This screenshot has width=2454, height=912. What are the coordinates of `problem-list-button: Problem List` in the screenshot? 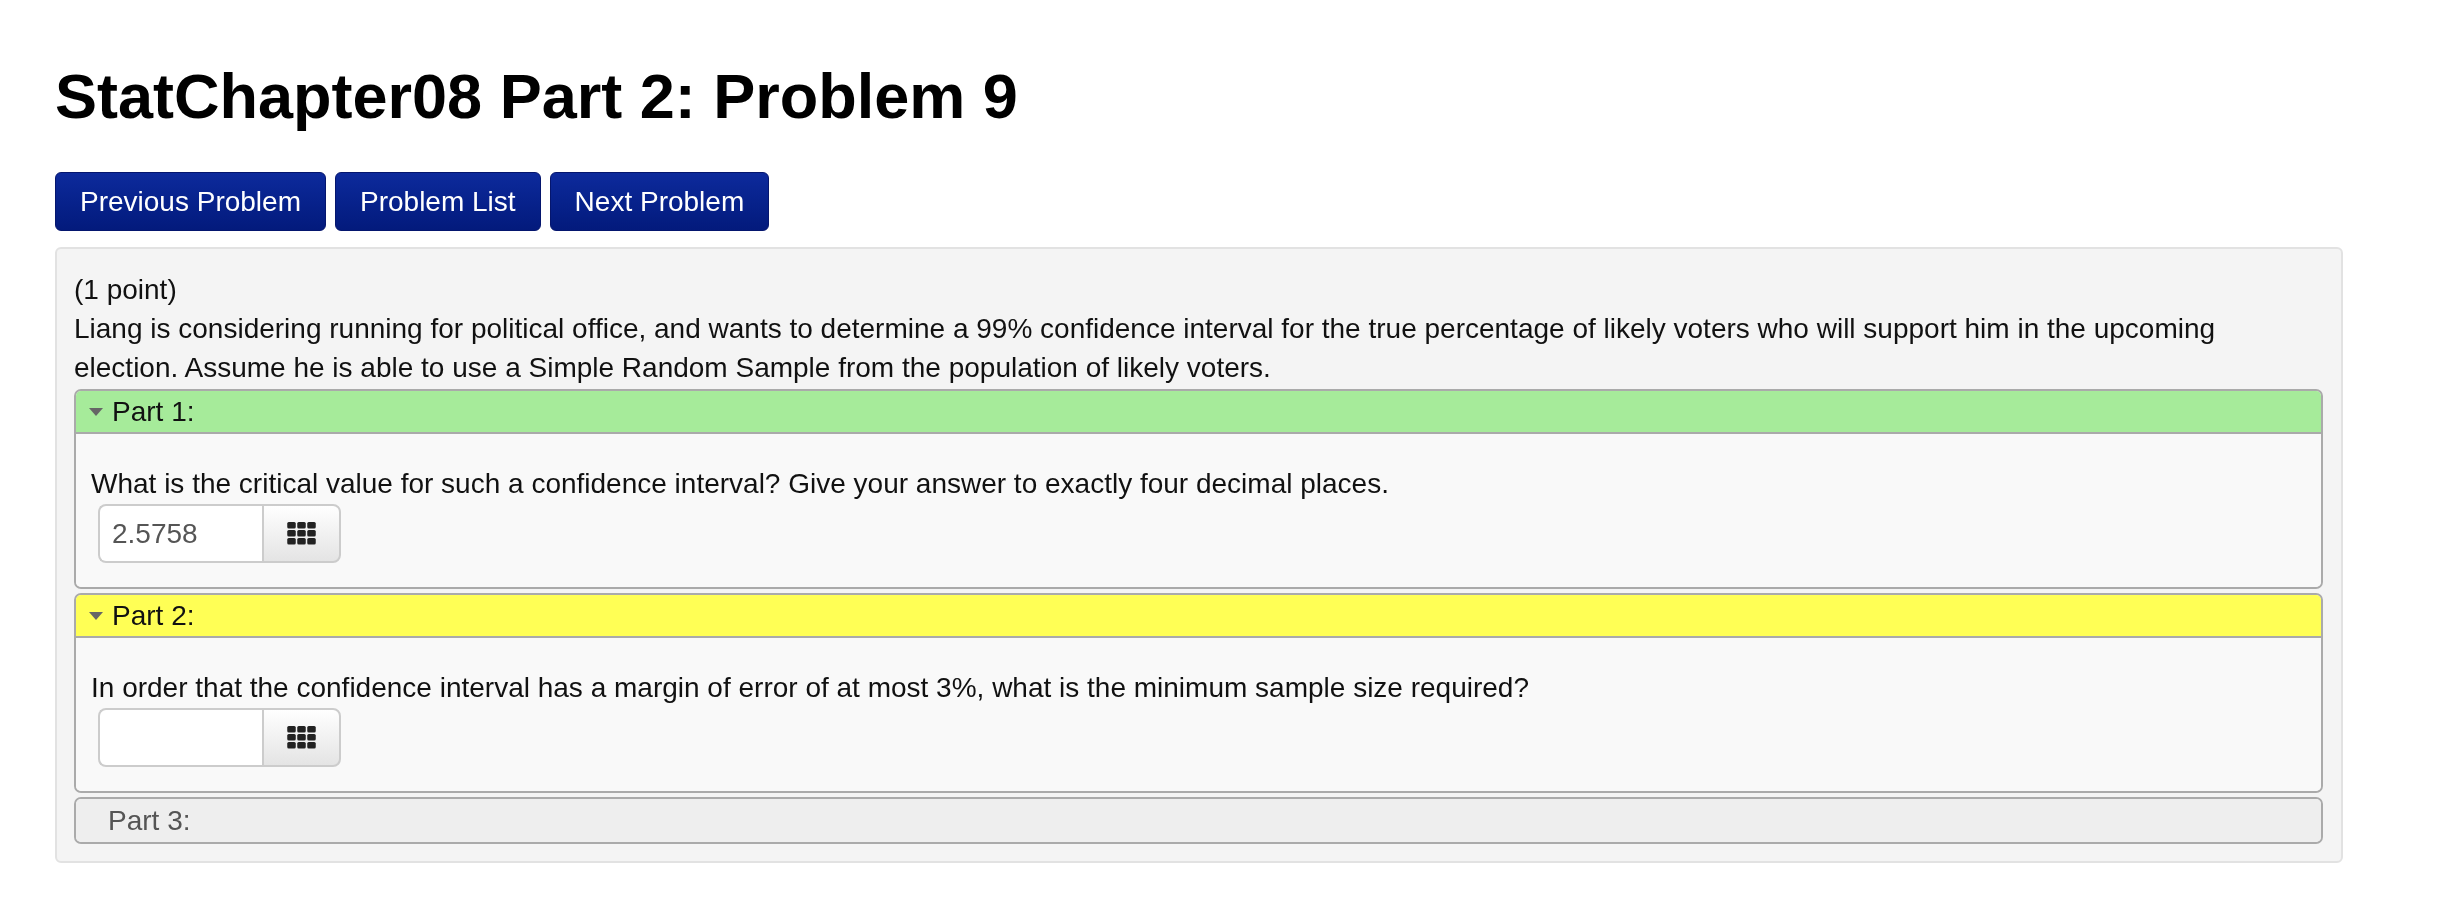 It's located at (438, 201).